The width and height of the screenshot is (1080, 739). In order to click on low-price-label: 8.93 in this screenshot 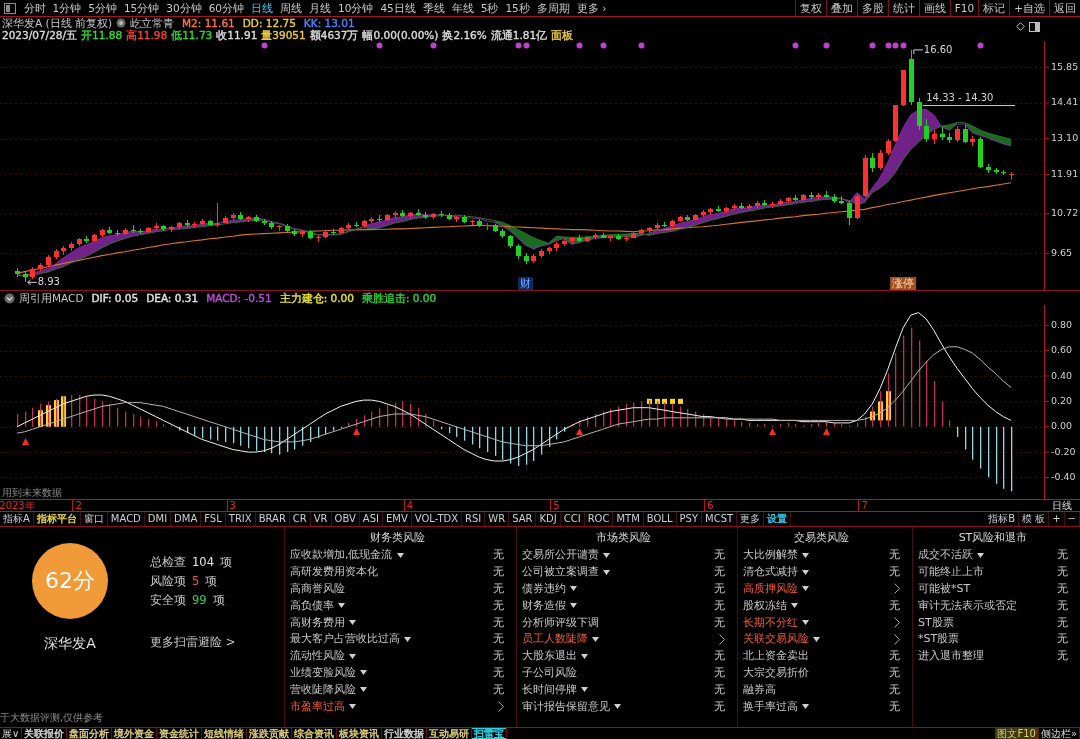, I will do `click(43, 282)`.